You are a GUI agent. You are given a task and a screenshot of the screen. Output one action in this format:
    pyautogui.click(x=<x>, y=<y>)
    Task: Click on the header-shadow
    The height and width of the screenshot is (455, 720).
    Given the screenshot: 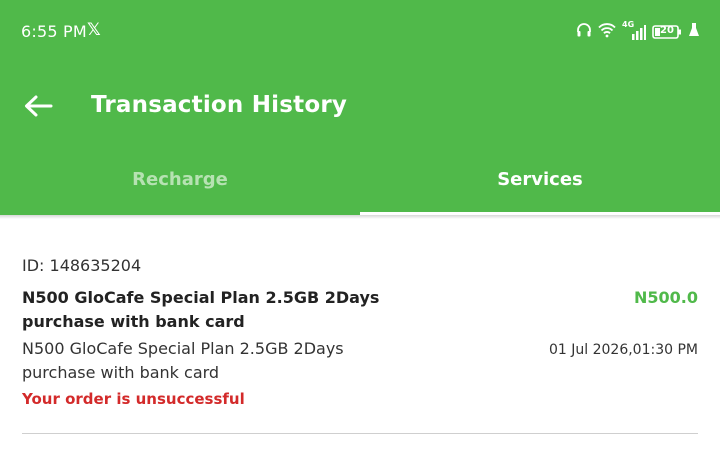 What is the action you would take?
    pyautogui.click(x=360, y=217)
    